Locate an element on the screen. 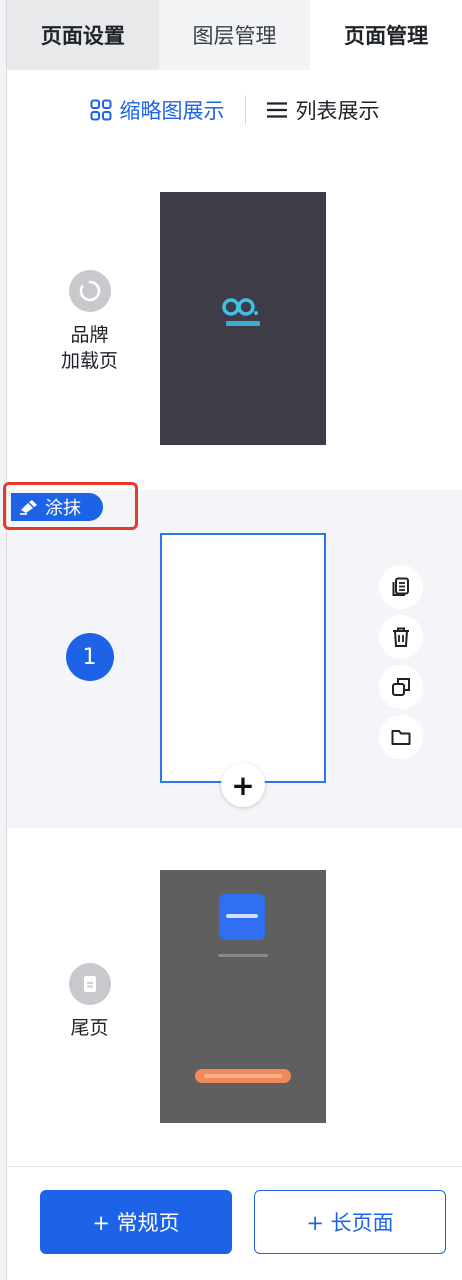  toggle-separator is located at coordinates (245, 110).